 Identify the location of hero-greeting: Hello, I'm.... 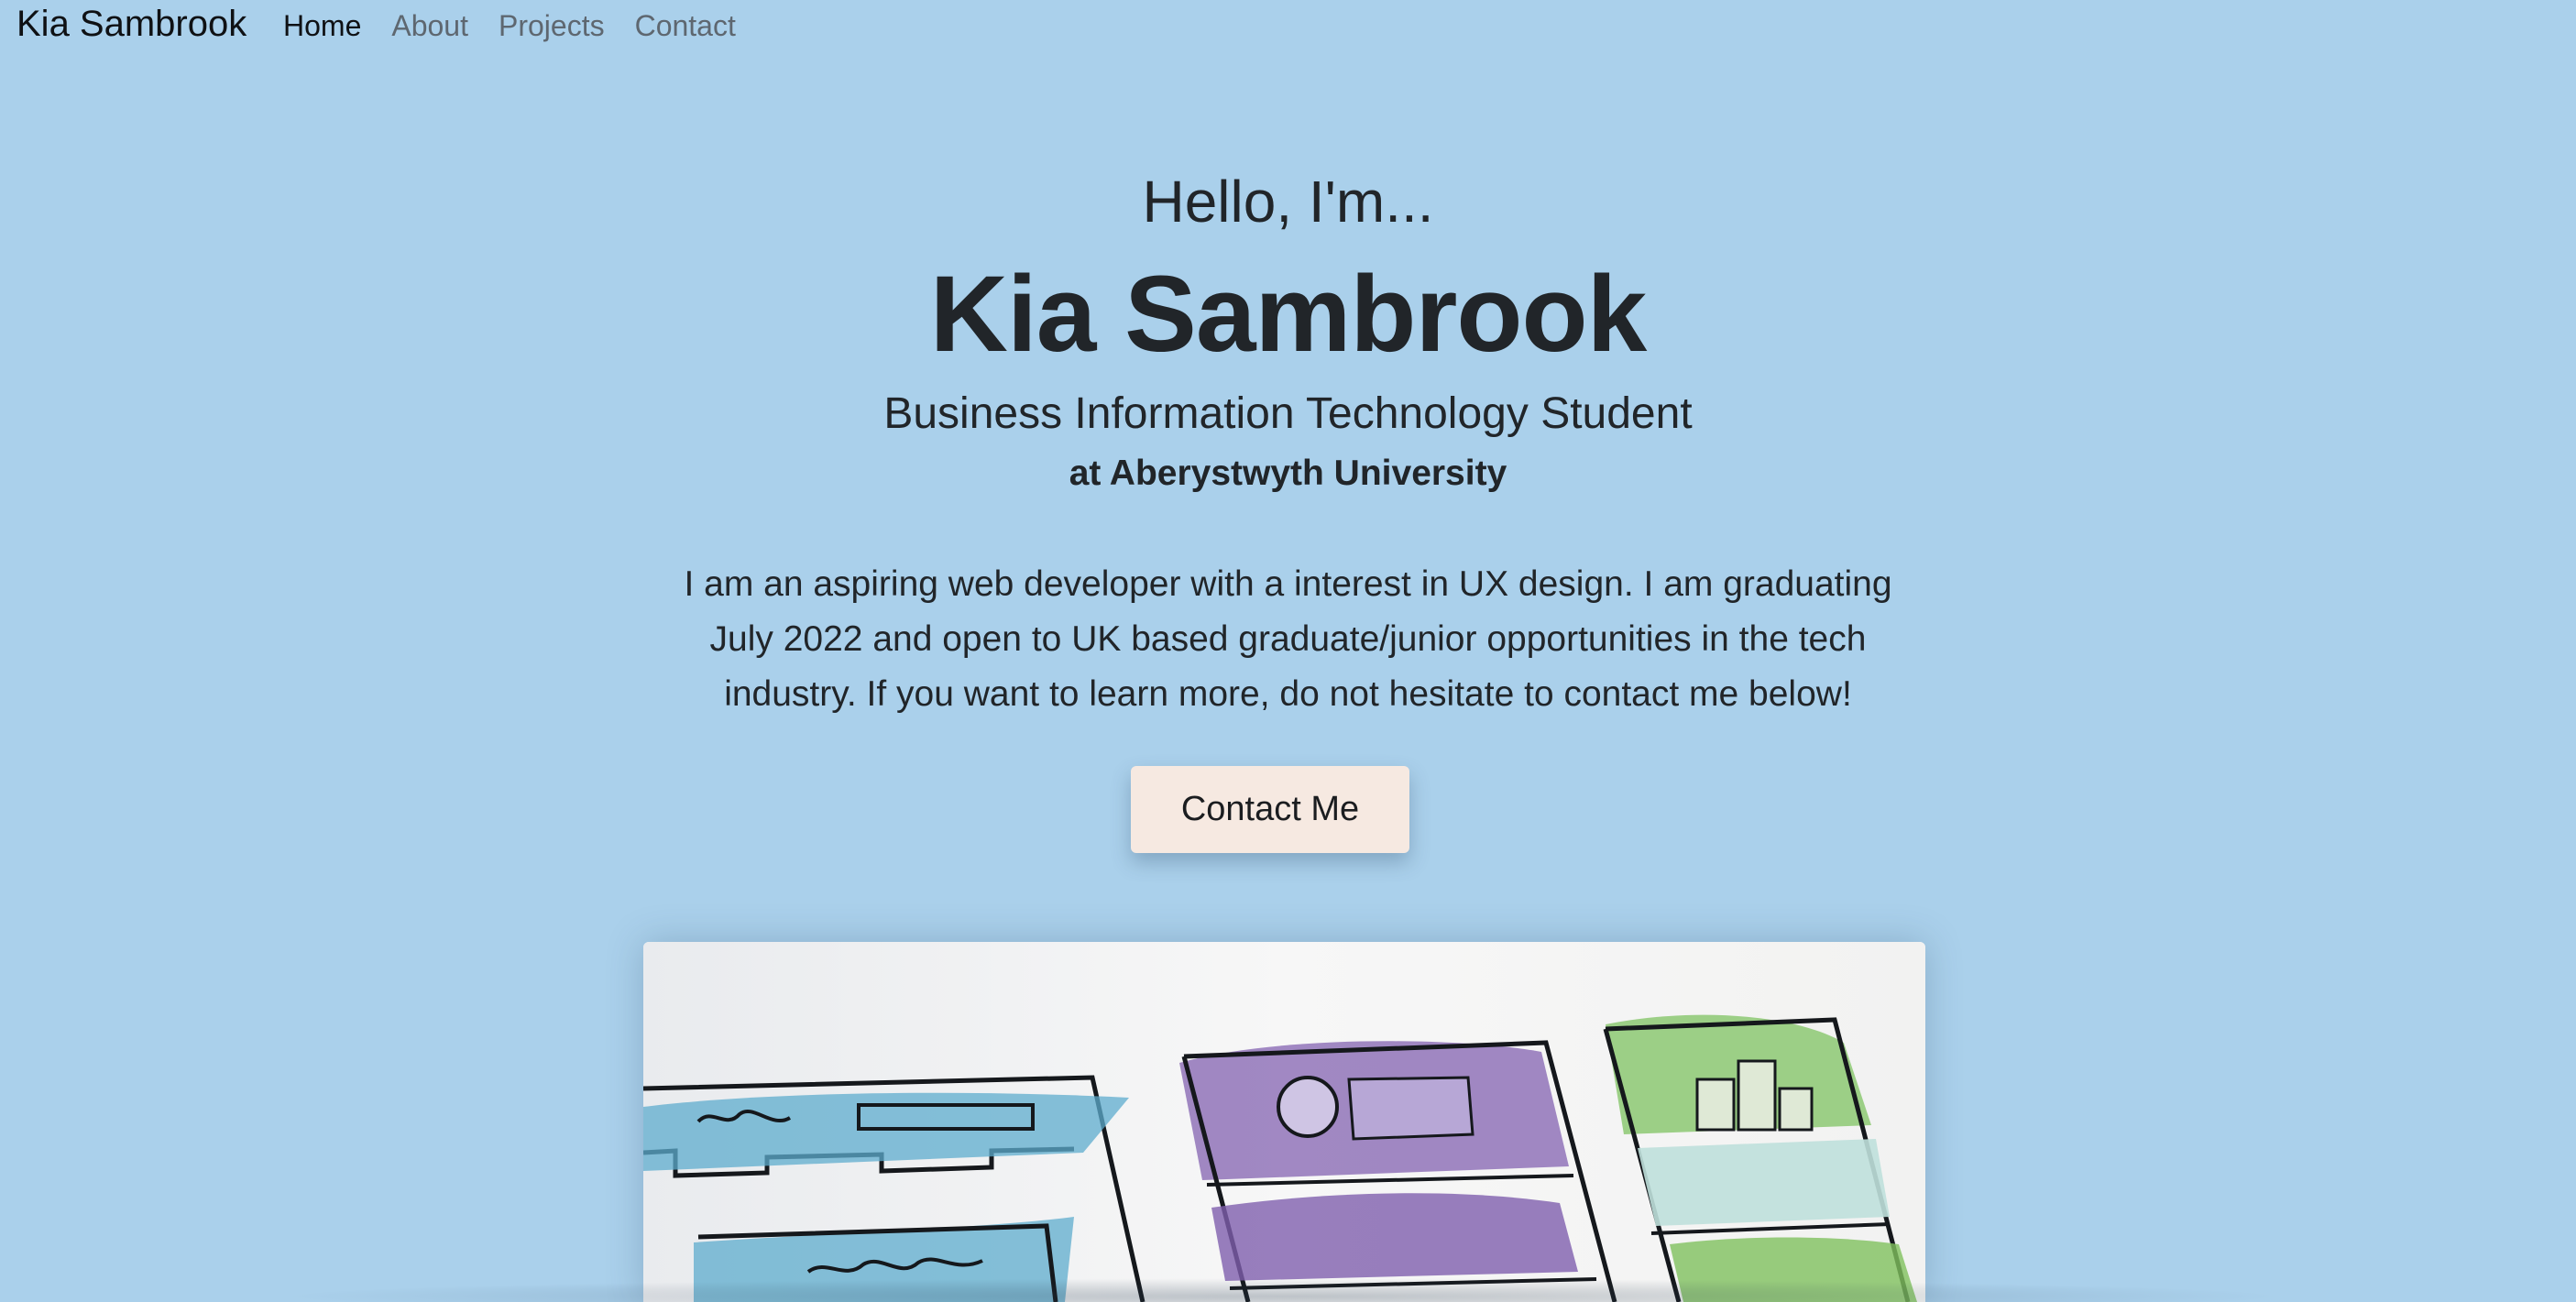
(1288, 202).